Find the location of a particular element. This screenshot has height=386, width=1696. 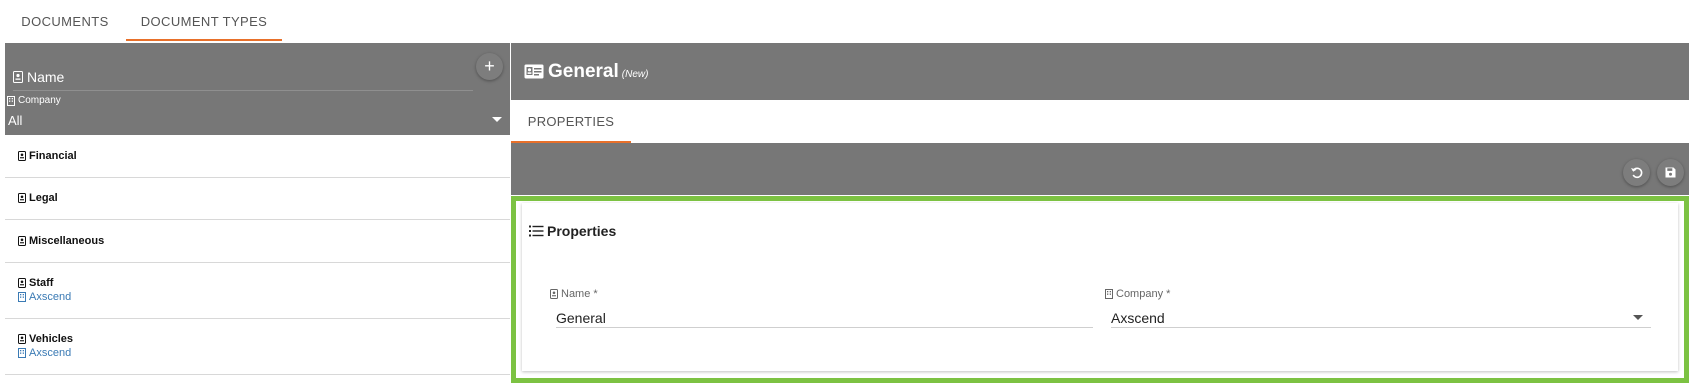

list-item: Financial is located at coordinates (257, 156).